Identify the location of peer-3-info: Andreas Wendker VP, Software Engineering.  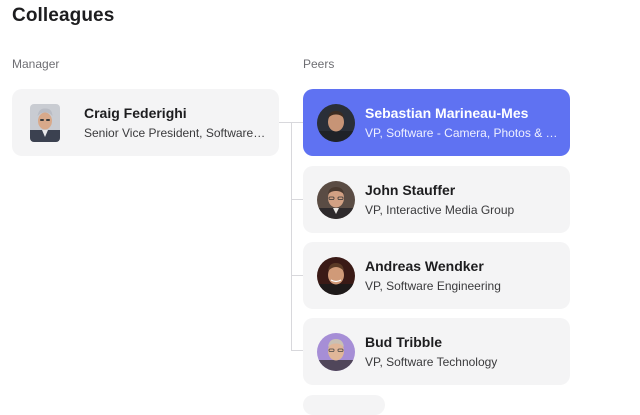
(467, 275).